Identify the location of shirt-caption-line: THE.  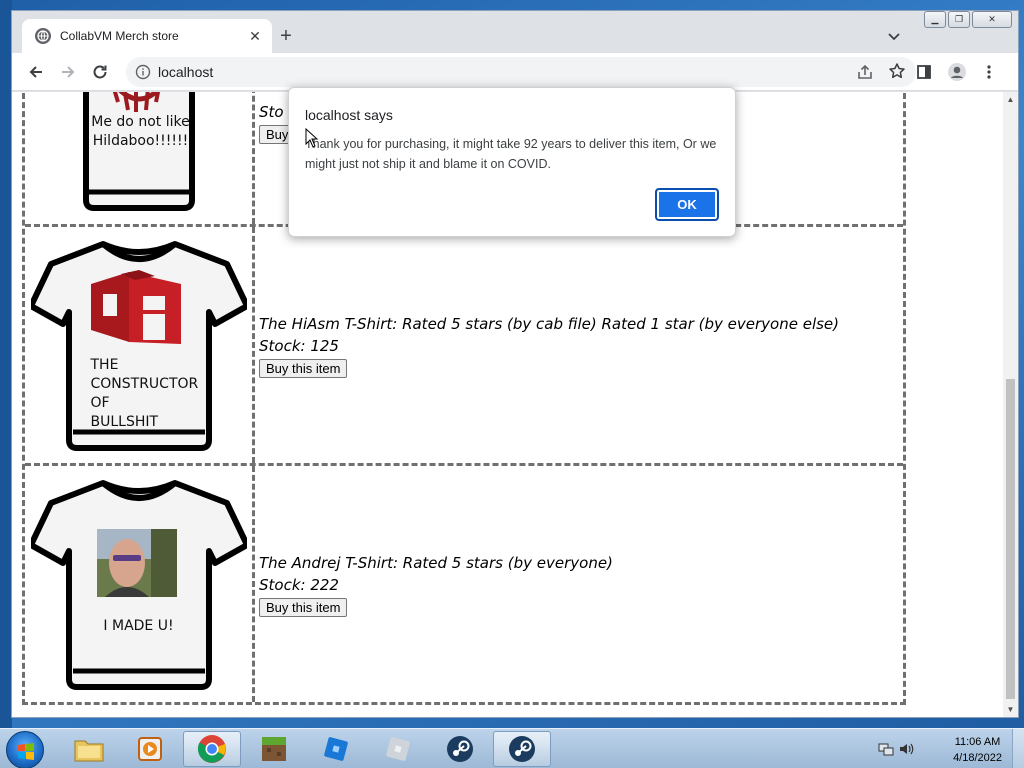
(104, 365).